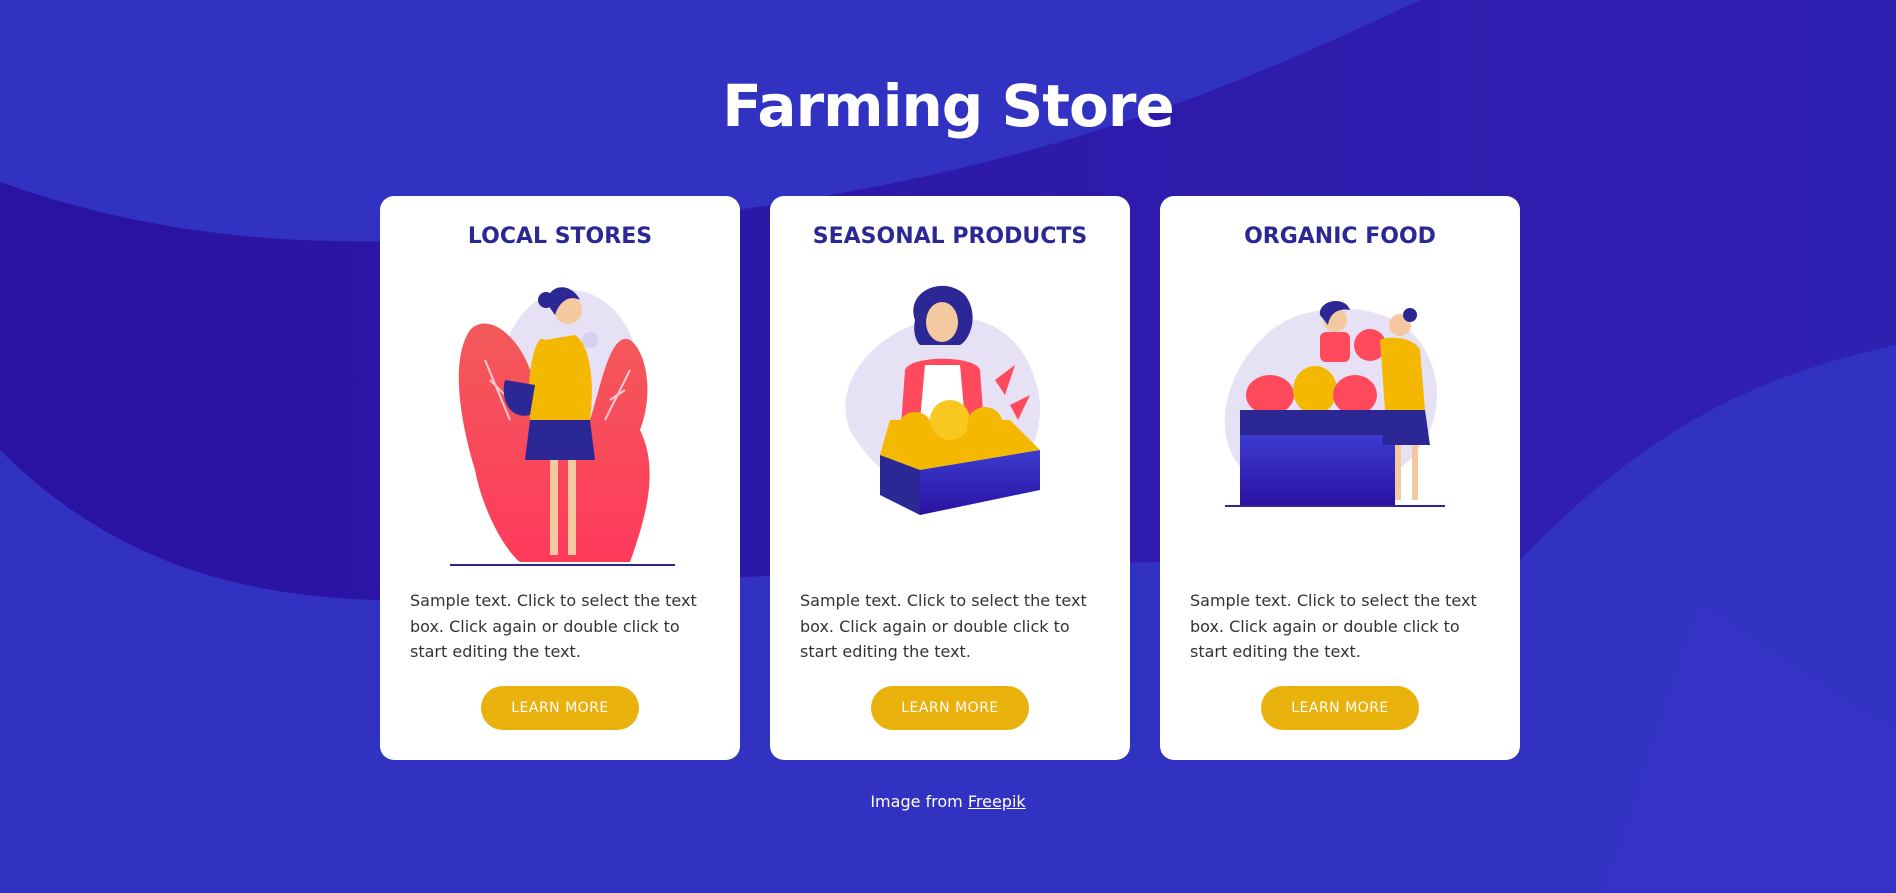 This screenshot has height=893, width=1896. I want to click on page-title: Farming Store, so click(948, 106).